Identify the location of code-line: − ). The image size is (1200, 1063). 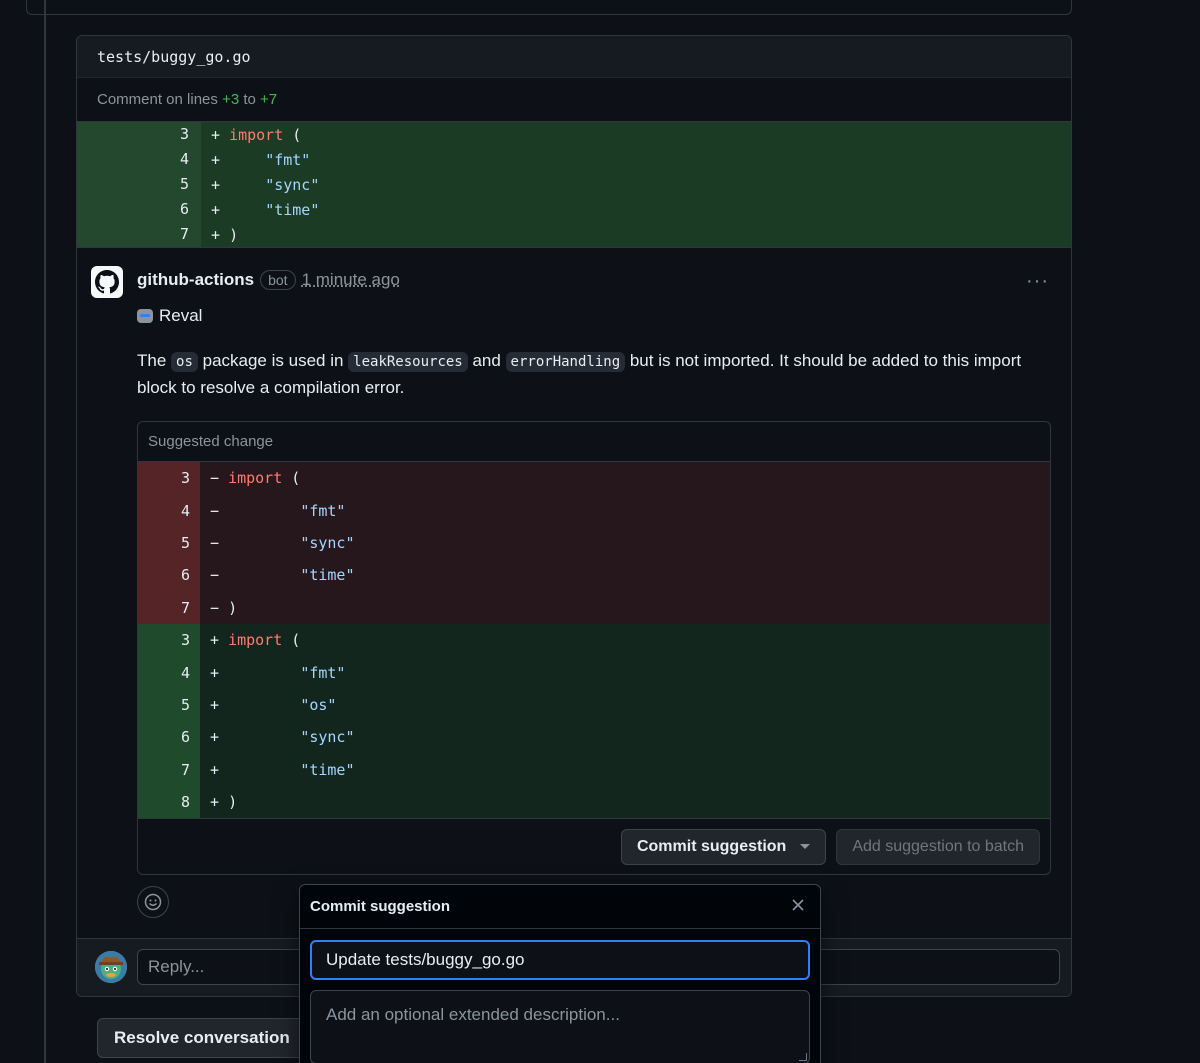
(218, 608).